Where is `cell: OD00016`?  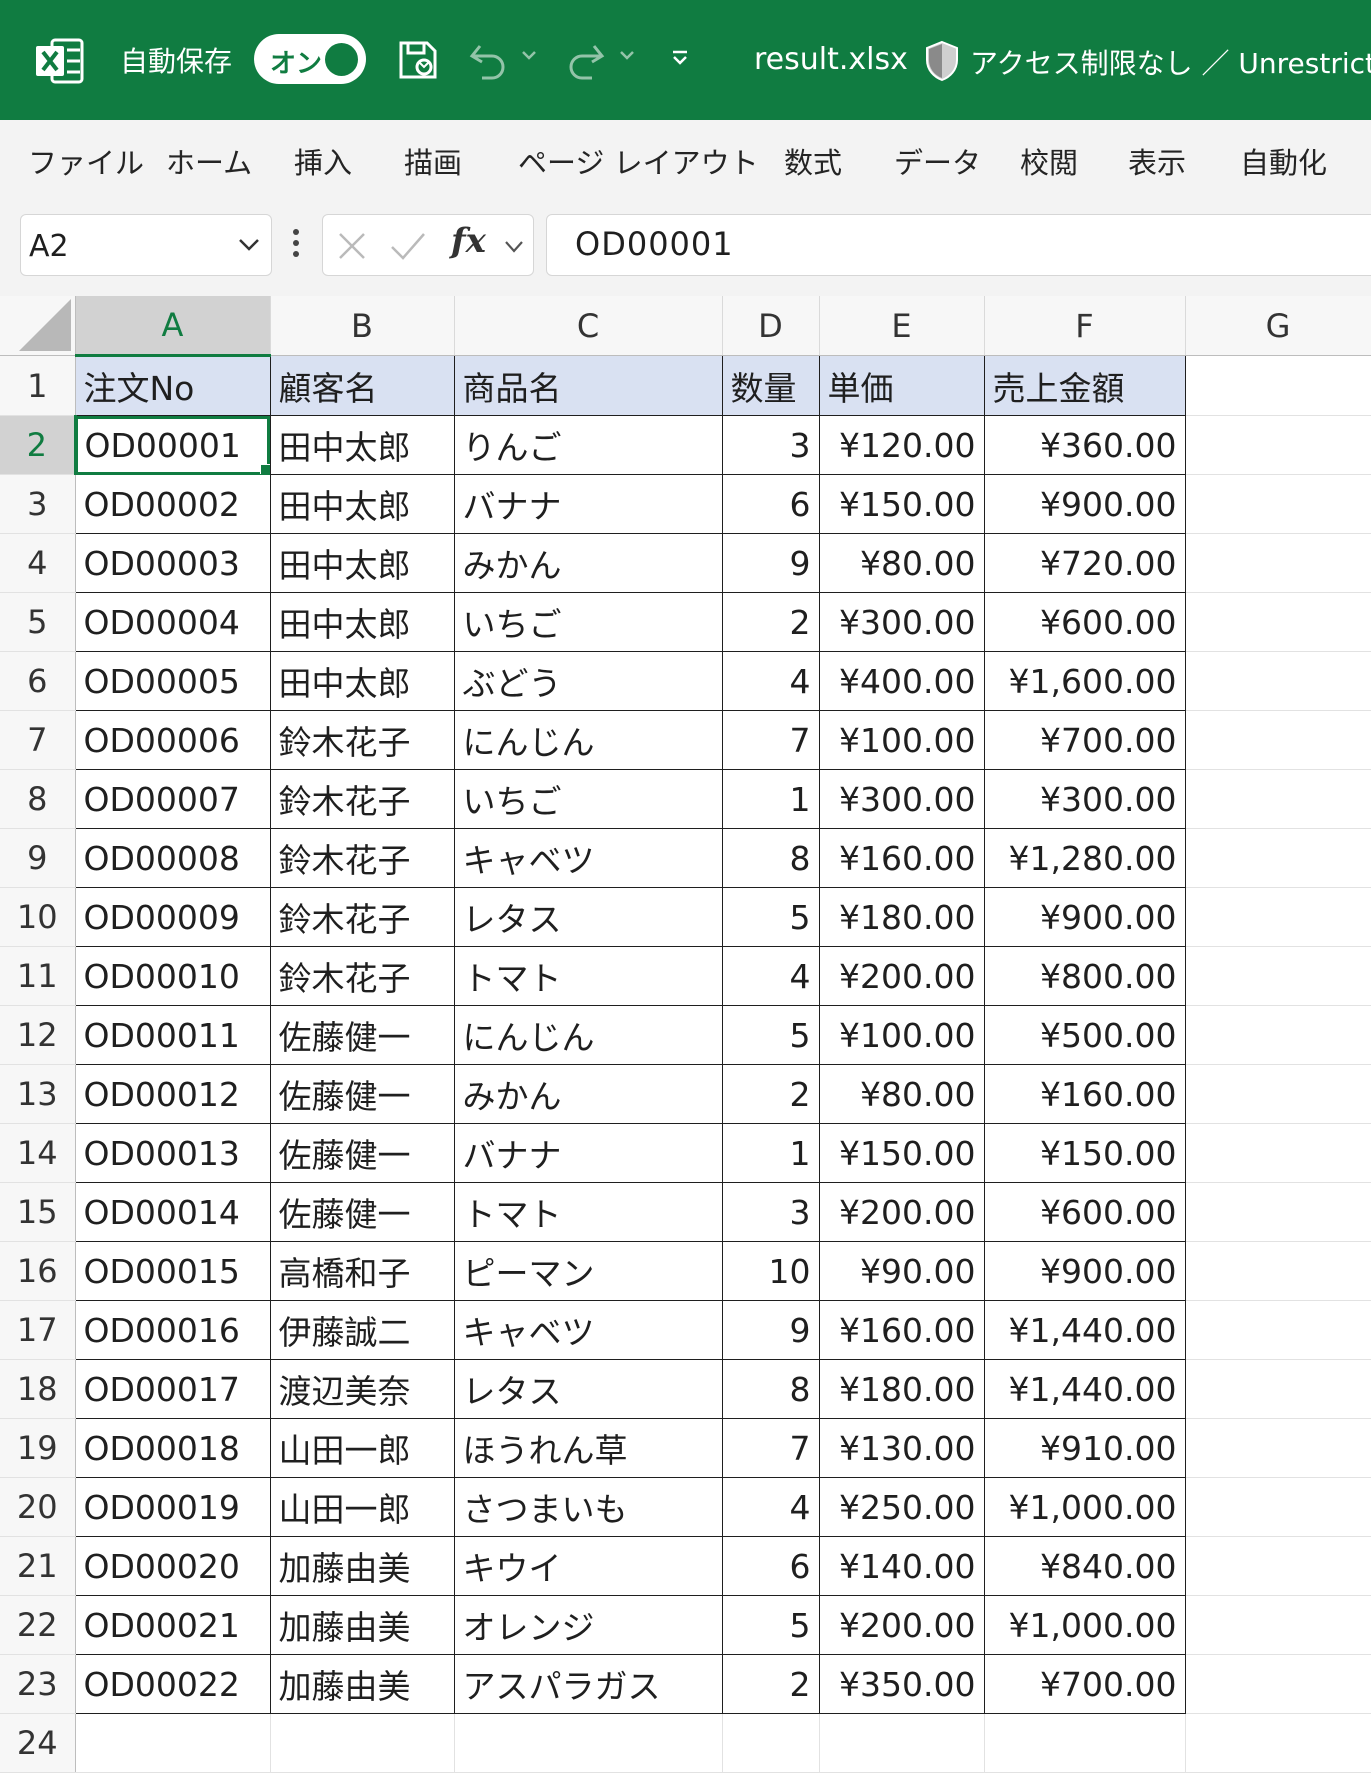 cell: OD00016 is located at coordinates (173, 1330).